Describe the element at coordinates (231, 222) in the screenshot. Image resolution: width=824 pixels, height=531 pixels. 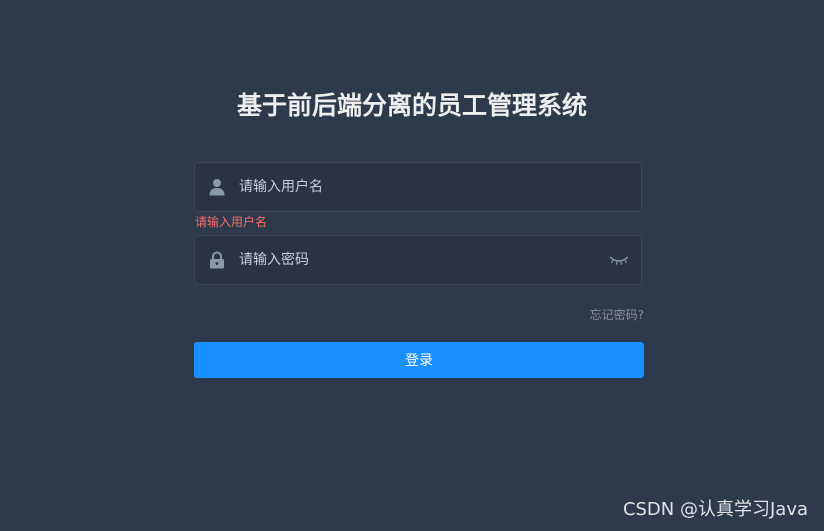
I see `username-error-message: 请输入用户名` at that location.